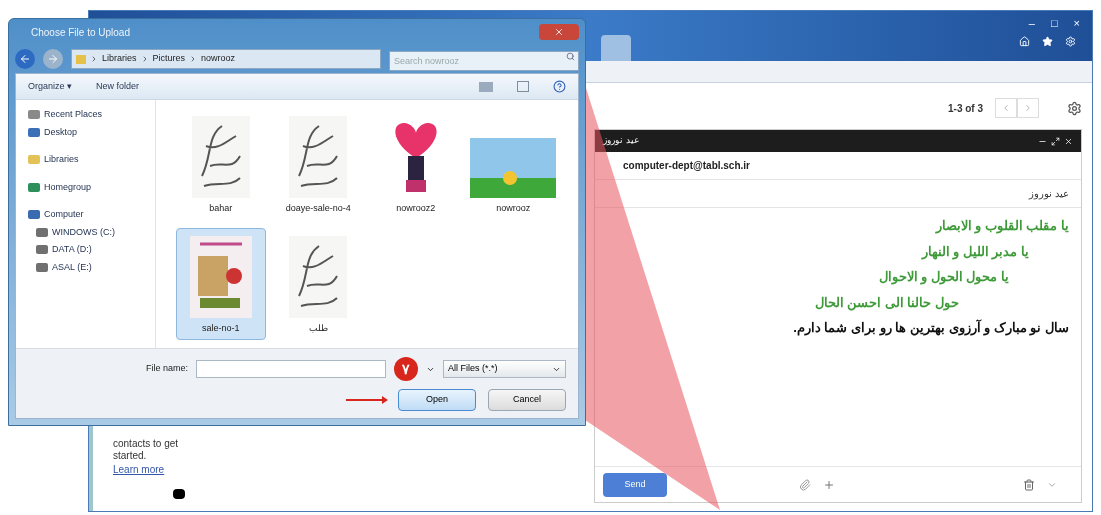  What do you see at coordinates (965, 108) in the screenshot?
I see `pagination-count: 1-3 of 3` at bounding box center [965, 108].